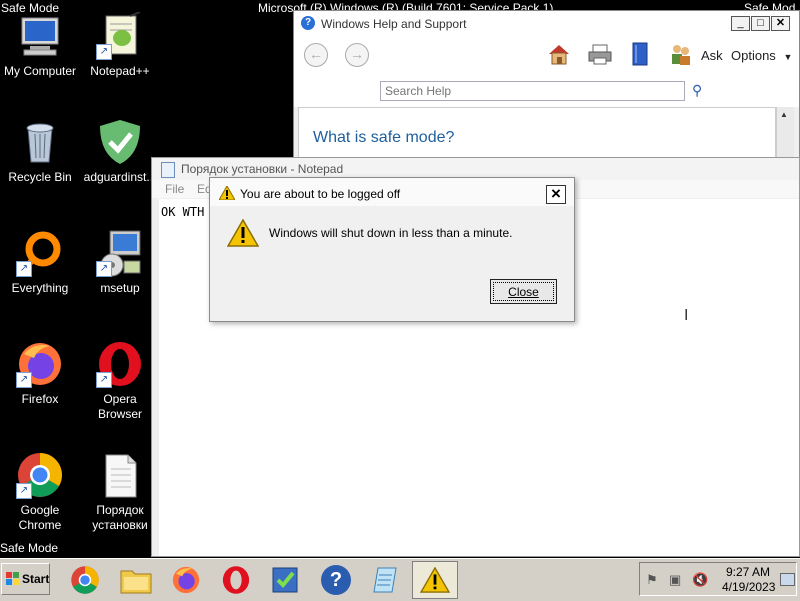 The width and height of the screenshot is (800, 601). I want to click on volume-muted-icon: 🔇, so click(700, 580).